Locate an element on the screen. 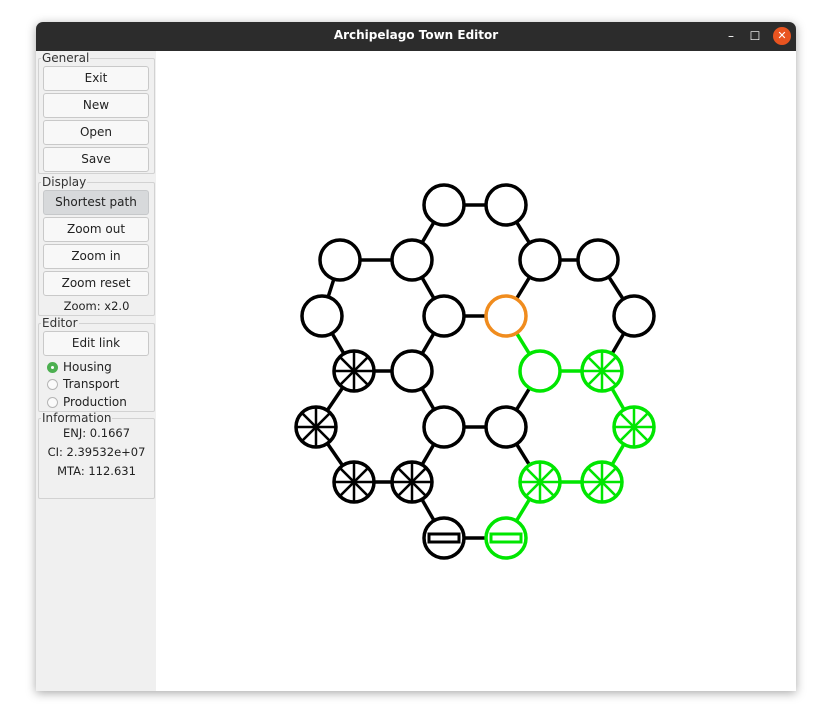  radio-transport-label: Transport is located at coordinates (91, 384).